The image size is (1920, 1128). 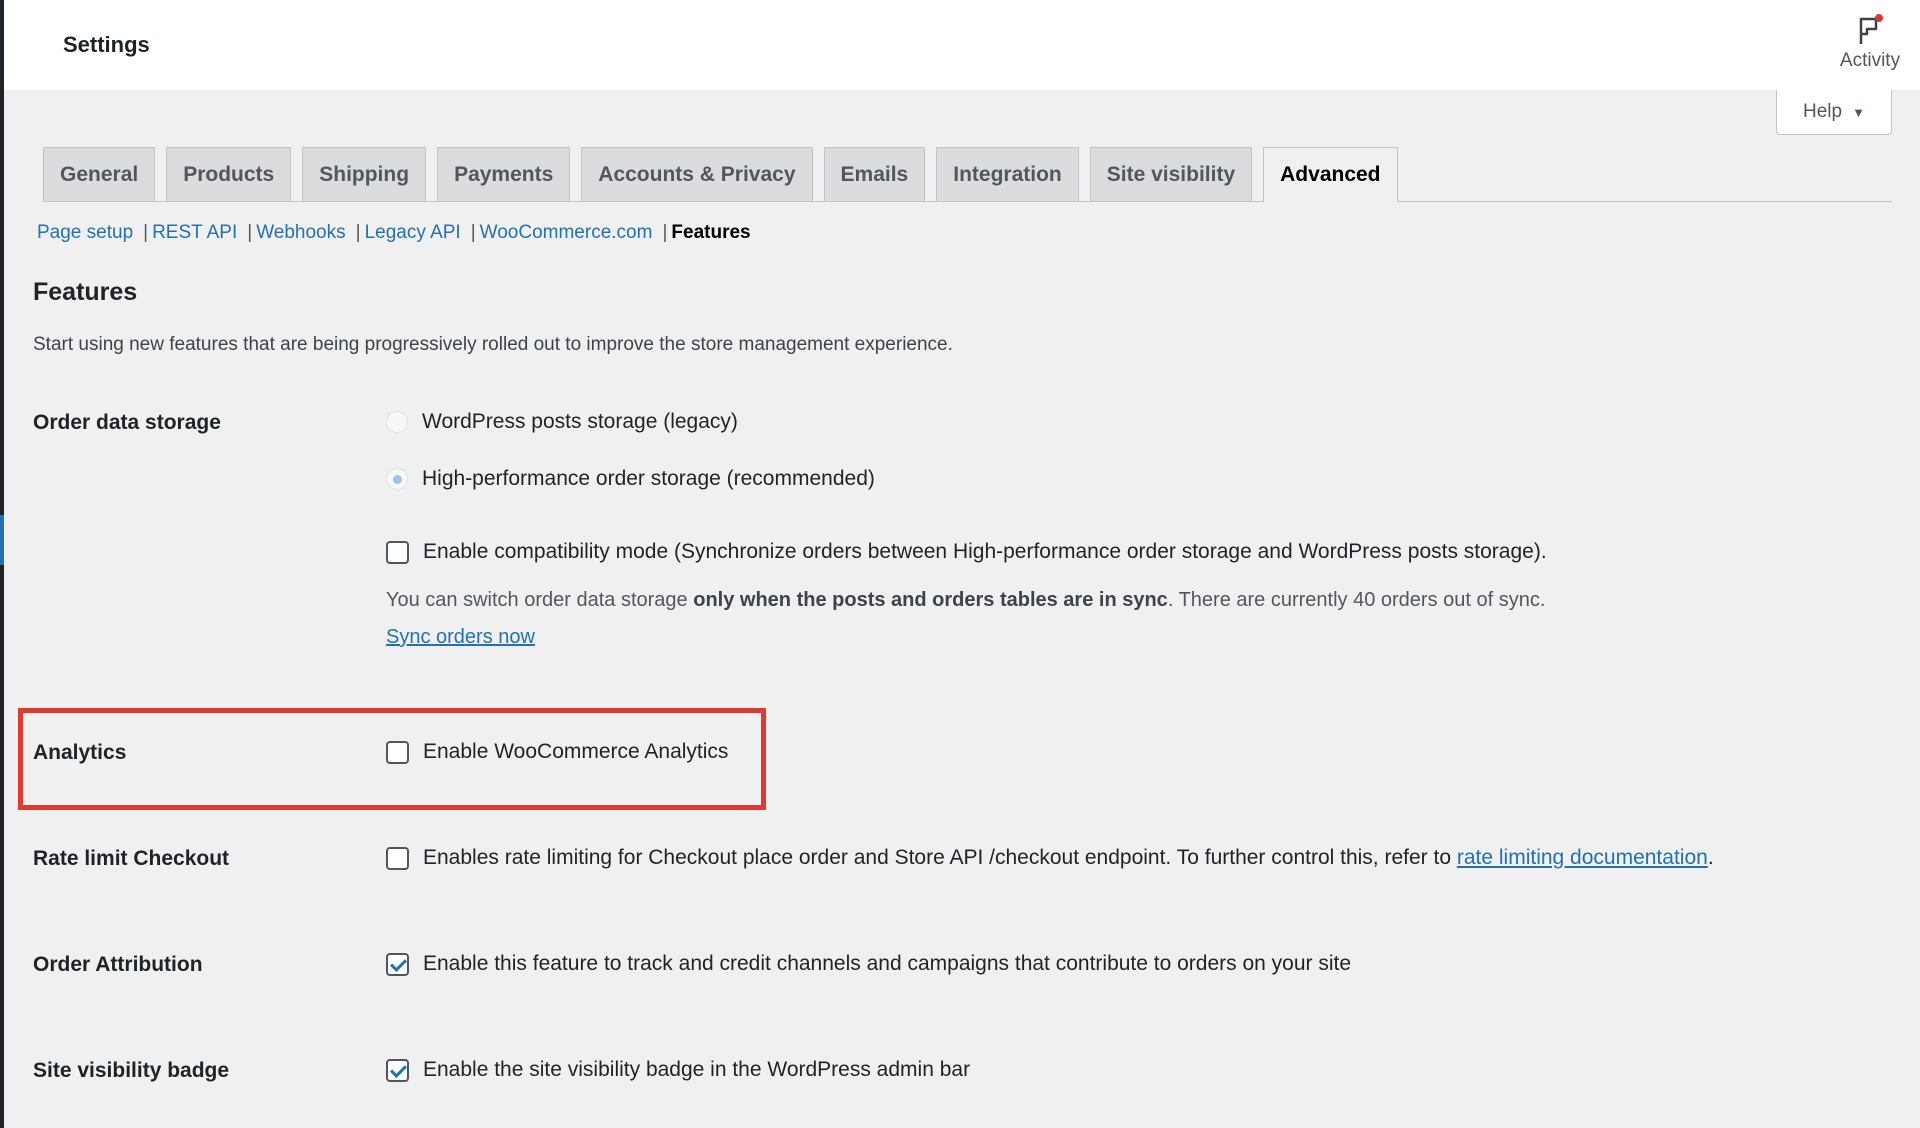 What do you see at coordinates (131, 858) in the screenshot?
I see `rate-limit-label: Rate limit Checkout` at bounding box center [131, 858].